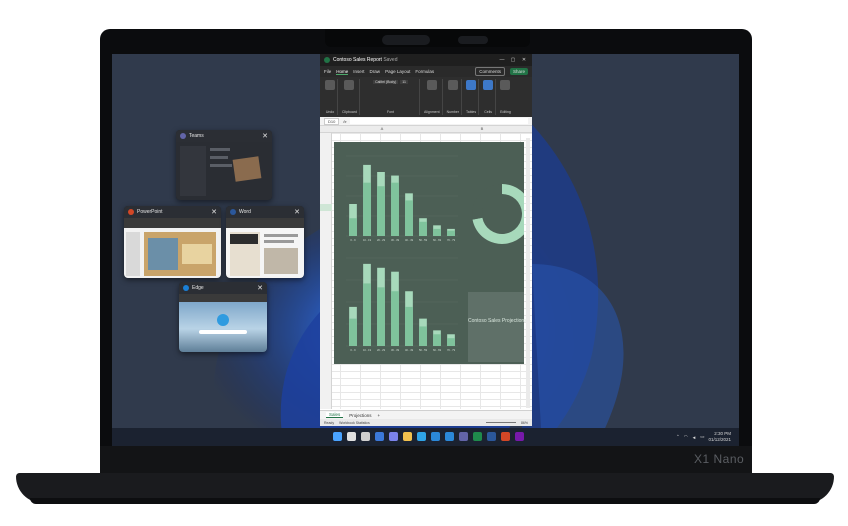 The width and height of the screenshot is (848, 526). Describe the element at coordinates (330, 85) in the screenshot. I see `undo-icon` at that location.